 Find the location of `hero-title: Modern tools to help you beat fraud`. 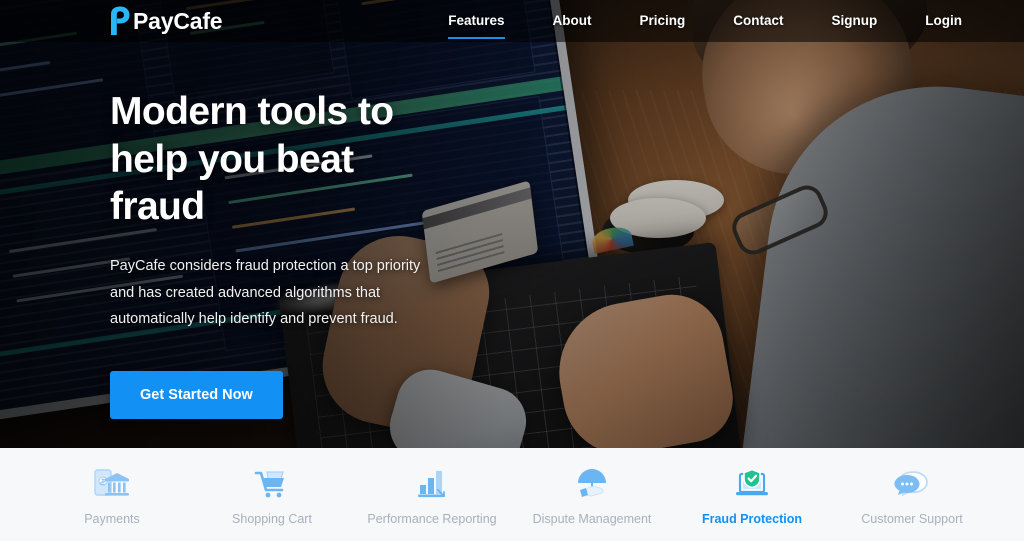

hero-title: Modern tools to help you beat fraud is located at coordinates (252, 159).